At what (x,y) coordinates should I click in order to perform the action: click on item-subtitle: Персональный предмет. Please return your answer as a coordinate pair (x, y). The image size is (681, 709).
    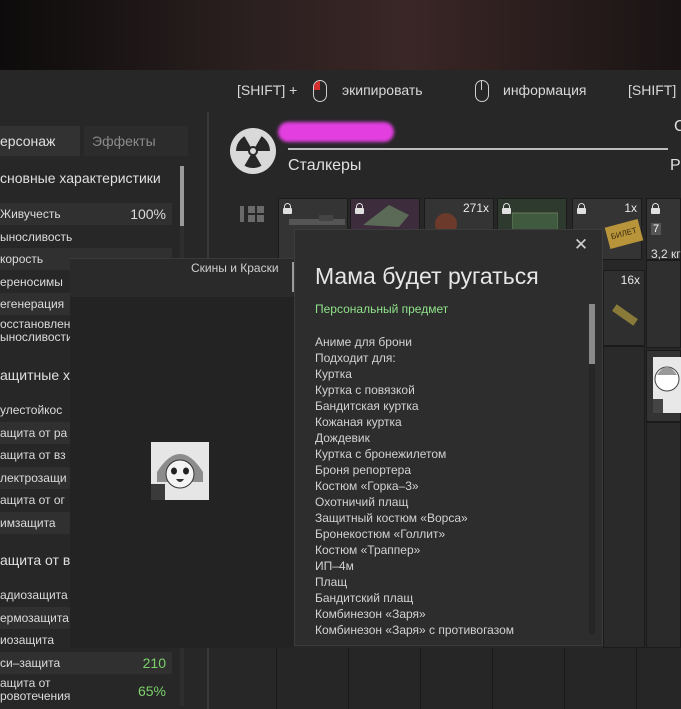
    Looking at the image, I should click on (382, 309).